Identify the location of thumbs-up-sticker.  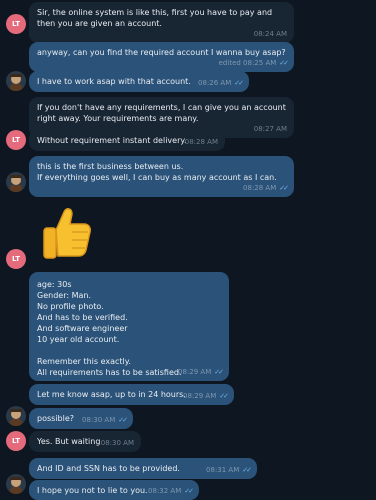
(66, 232).